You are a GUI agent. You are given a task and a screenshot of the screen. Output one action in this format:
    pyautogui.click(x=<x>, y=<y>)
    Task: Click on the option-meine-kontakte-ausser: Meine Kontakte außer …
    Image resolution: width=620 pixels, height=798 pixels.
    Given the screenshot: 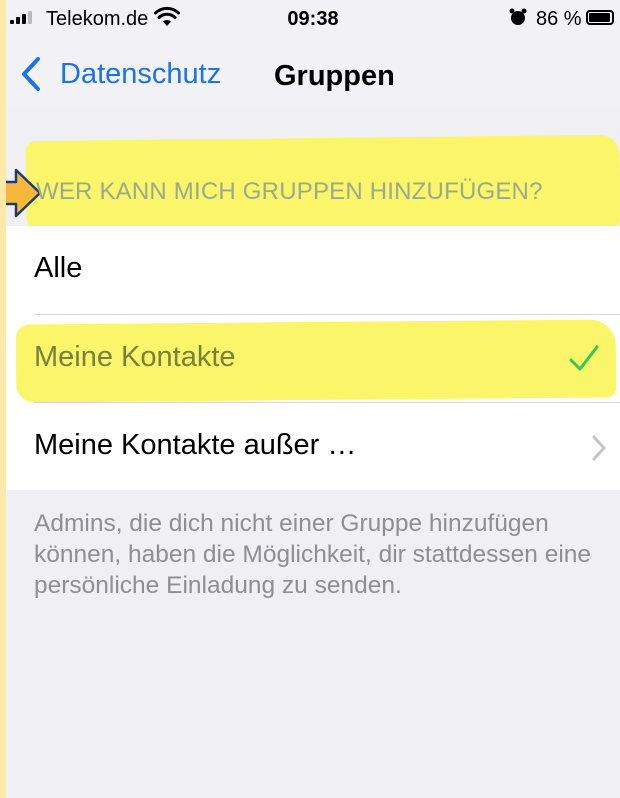 What is the action you would take?
    pyautogui.click(x=313, y=447)
    